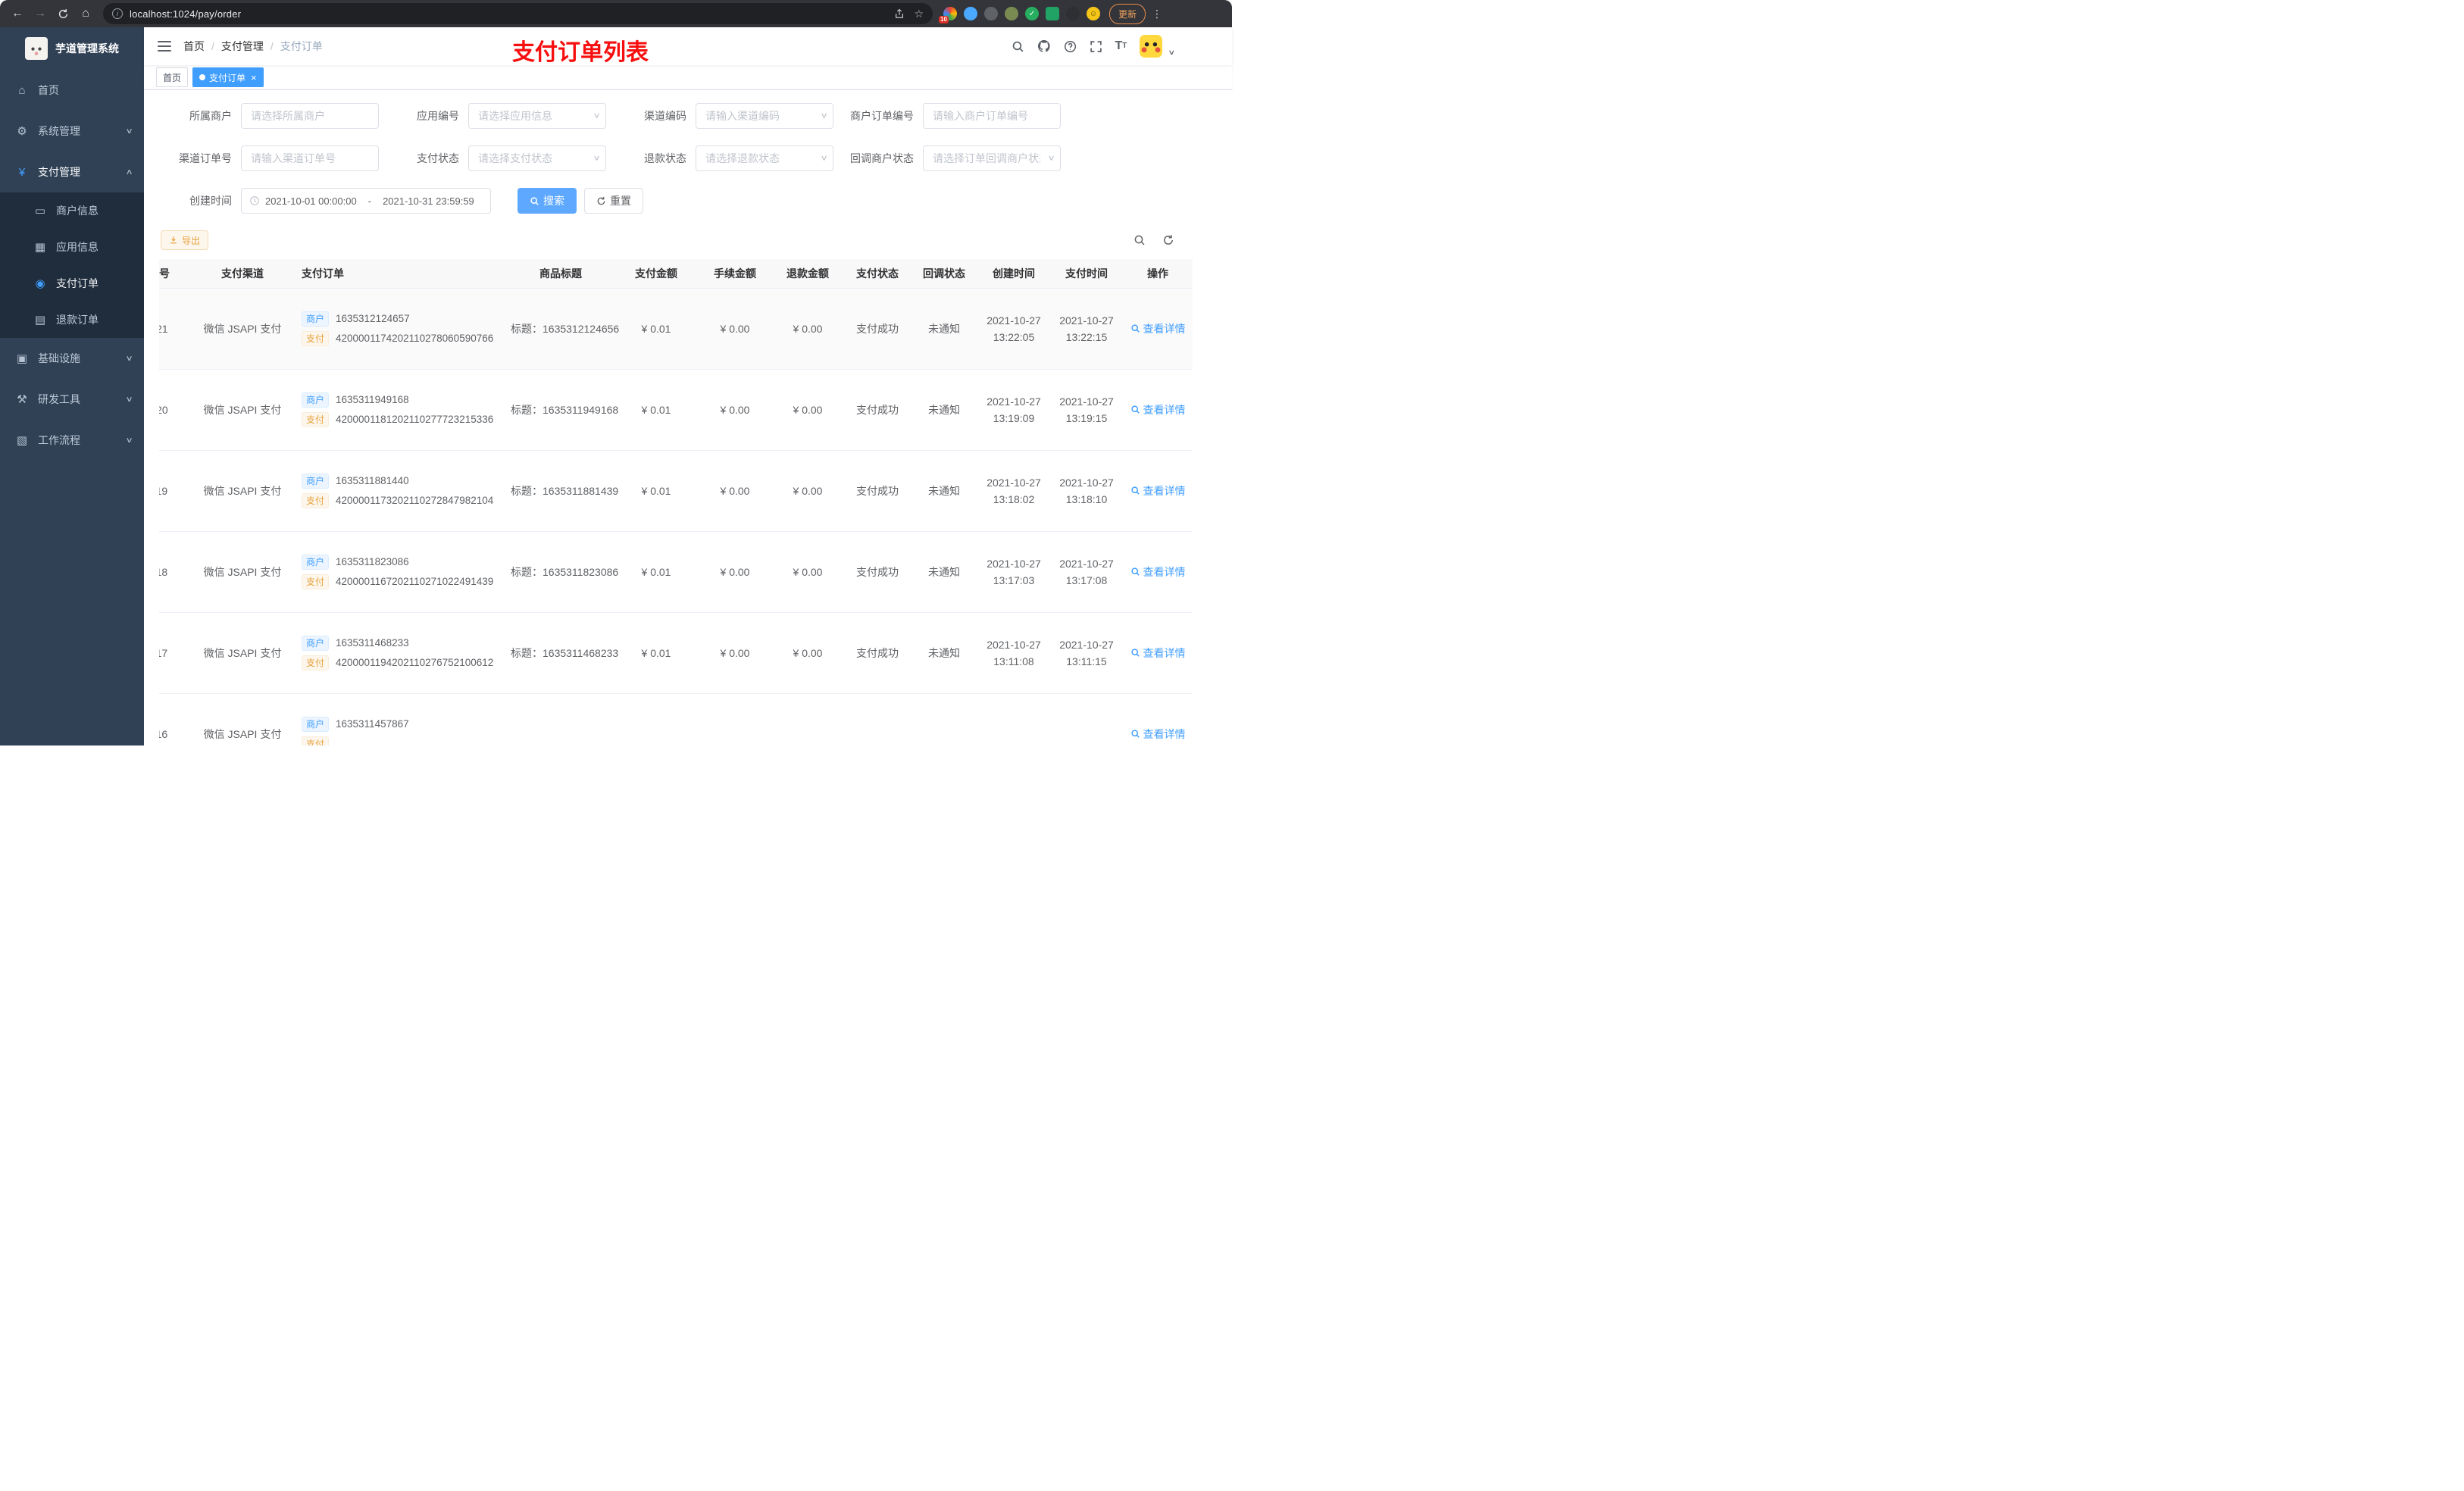 This screenshot has width=2464, height=1491. Describe the element at coordinates (72, 283) in the screenshot. I see `sidebar-item-pay-order: ◉ 支付订单` at that location.